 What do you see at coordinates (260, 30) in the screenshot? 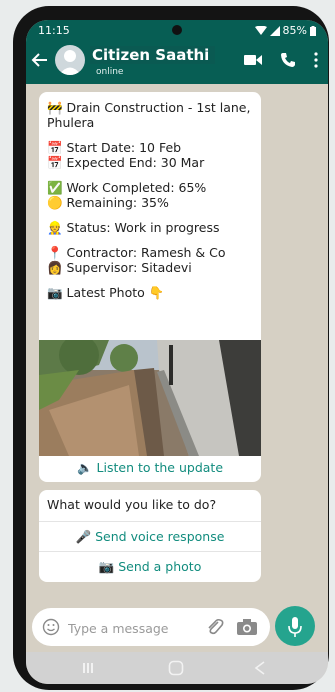
I see `wifi-icon` at bounding box center [260, 30].